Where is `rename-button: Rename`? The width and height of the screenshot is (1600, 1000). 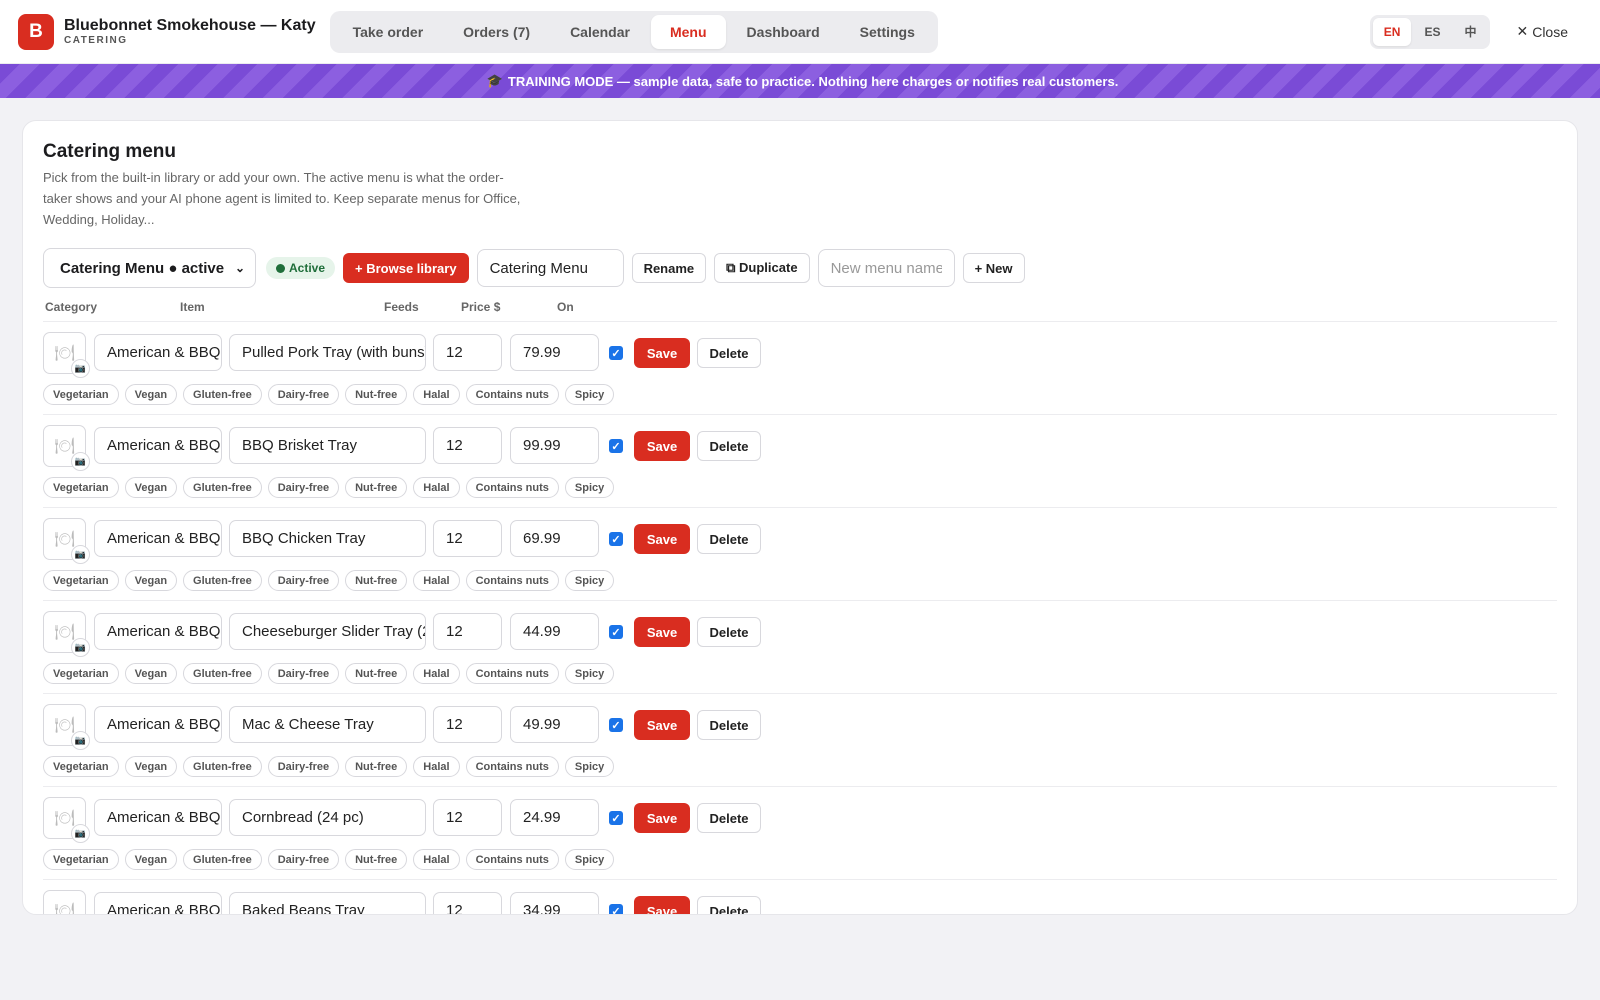 rename-button: Rename is located at coordinates (669, 268).